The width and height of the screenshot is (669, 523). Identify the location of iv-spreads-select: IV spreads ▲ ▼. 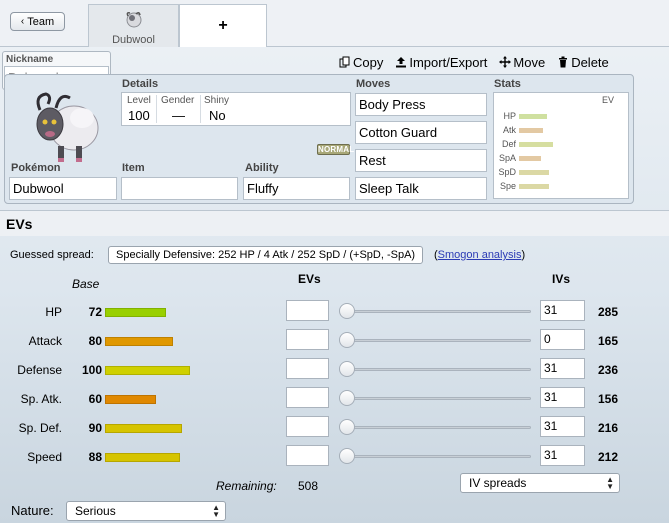
(540, 483).